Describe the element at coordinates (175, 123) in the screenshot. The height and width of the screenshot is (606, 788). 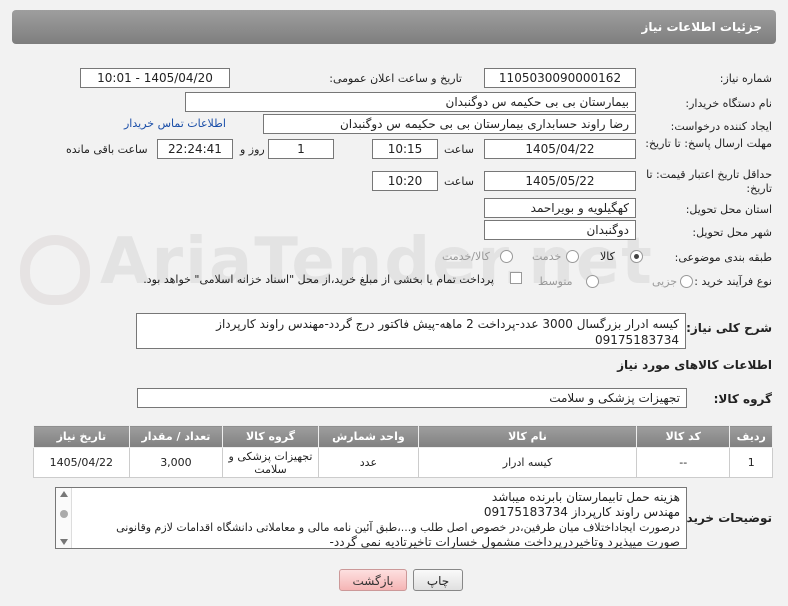
I see `buyer-contact-link: اطلاعات تماس خریدار` at that location.